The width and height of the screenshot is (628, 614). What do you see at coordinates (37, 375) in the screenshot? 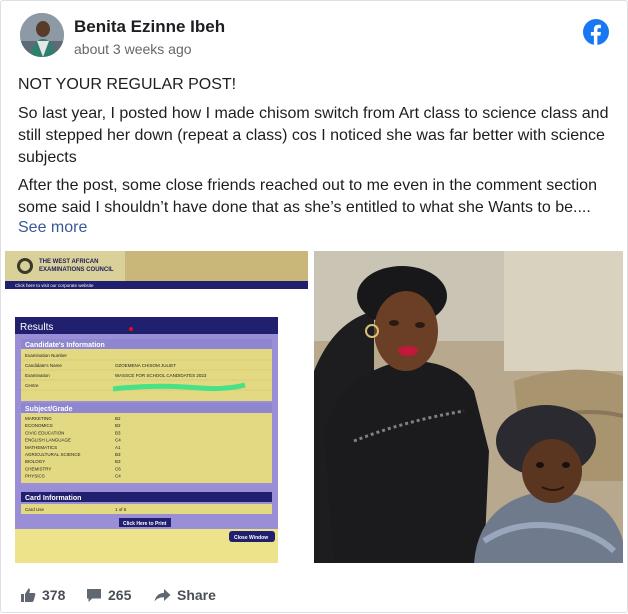
I see `candidate-field-label: Examination` at bounding box center [37, 375].